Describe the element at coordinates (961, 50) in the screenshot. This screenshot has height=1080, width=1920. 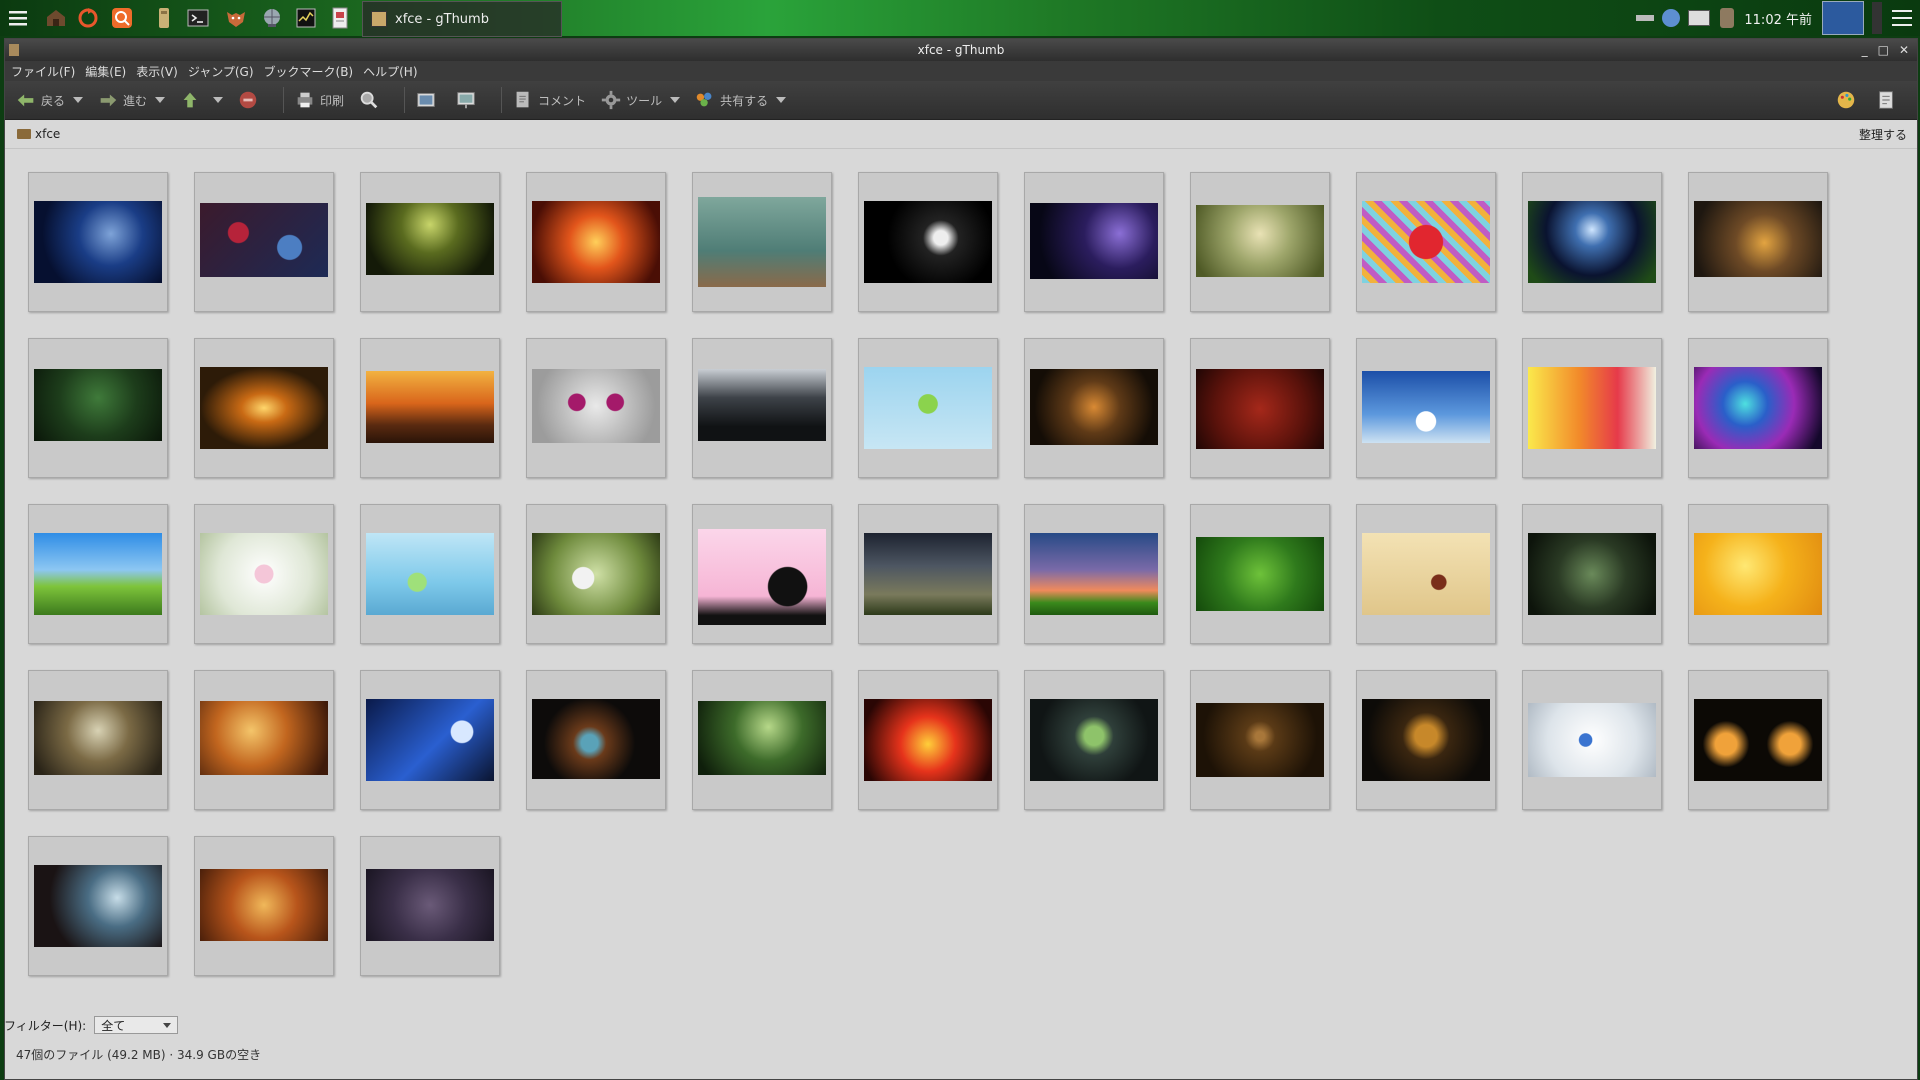
I see `window-titlebar: xfce - gThumb _ □ ✕` at that location.